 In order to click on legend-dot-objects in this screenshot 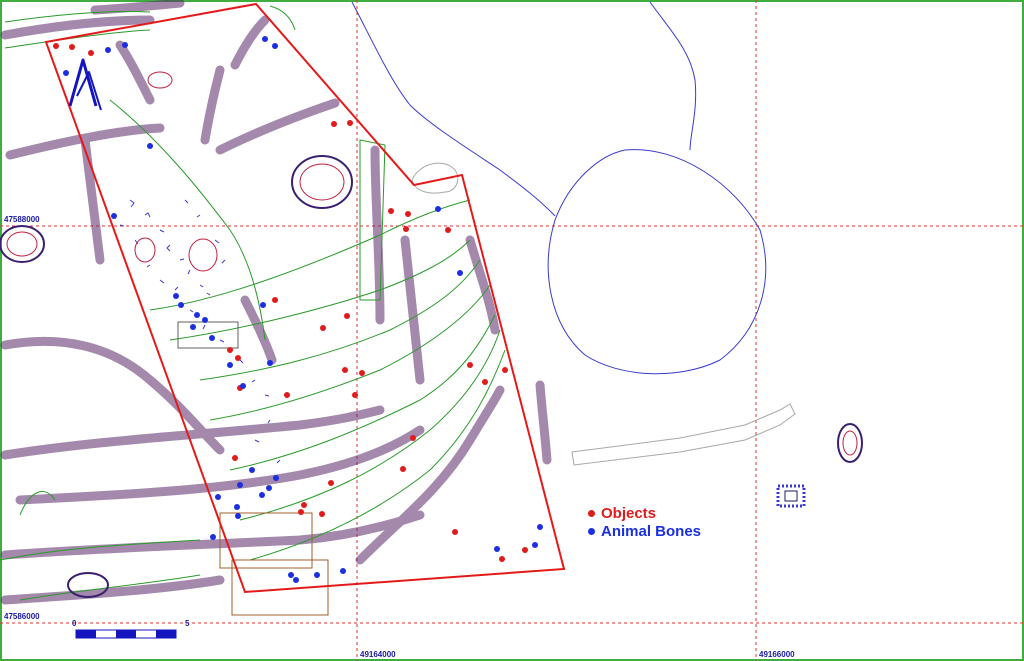, I will do `click(591, 513)`.